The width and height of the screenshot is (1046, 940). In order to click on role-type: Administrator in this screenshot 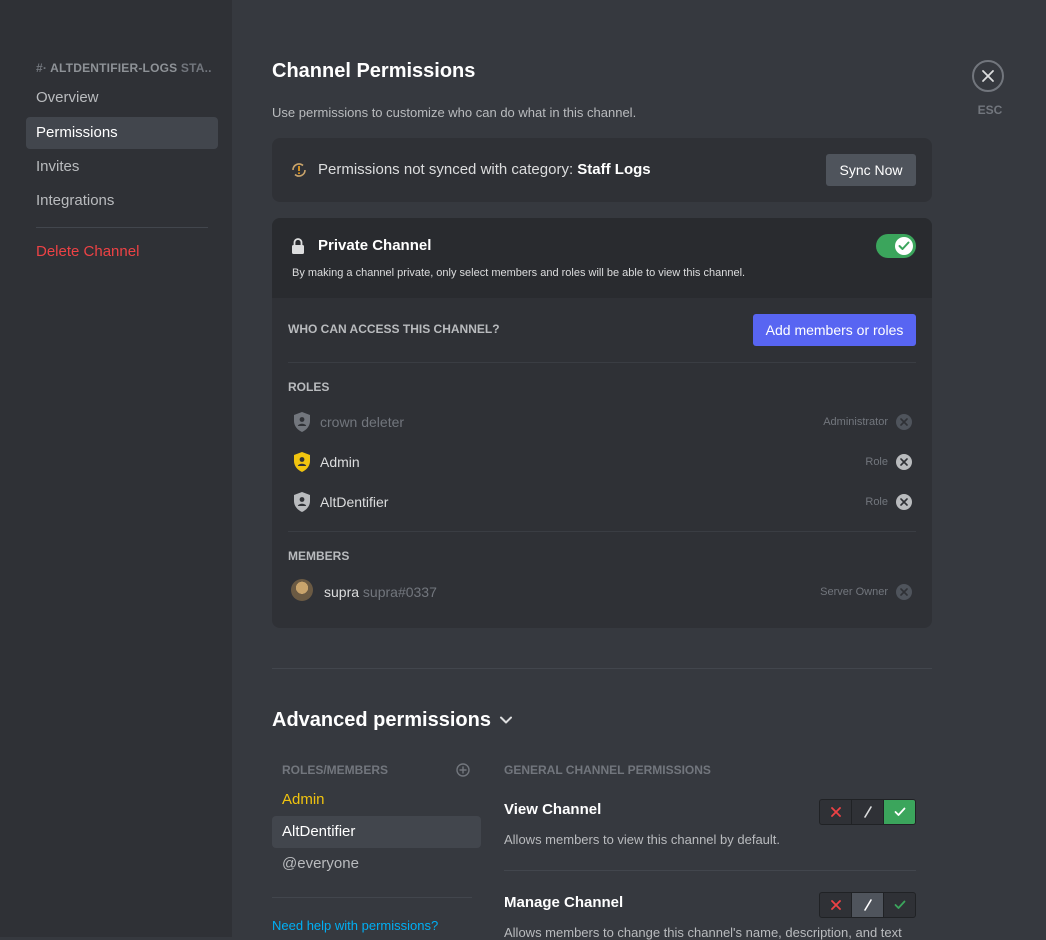, I will do `click(855, 422)`.